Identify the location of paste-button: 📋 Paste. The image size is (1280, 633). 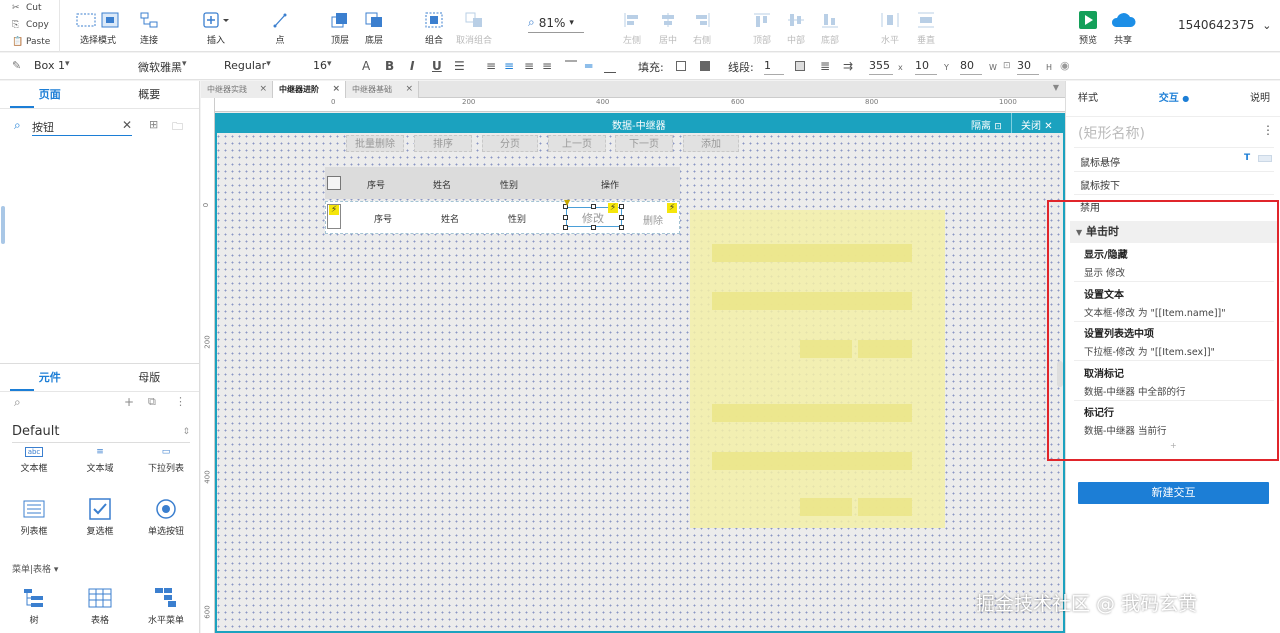
(29, 42).